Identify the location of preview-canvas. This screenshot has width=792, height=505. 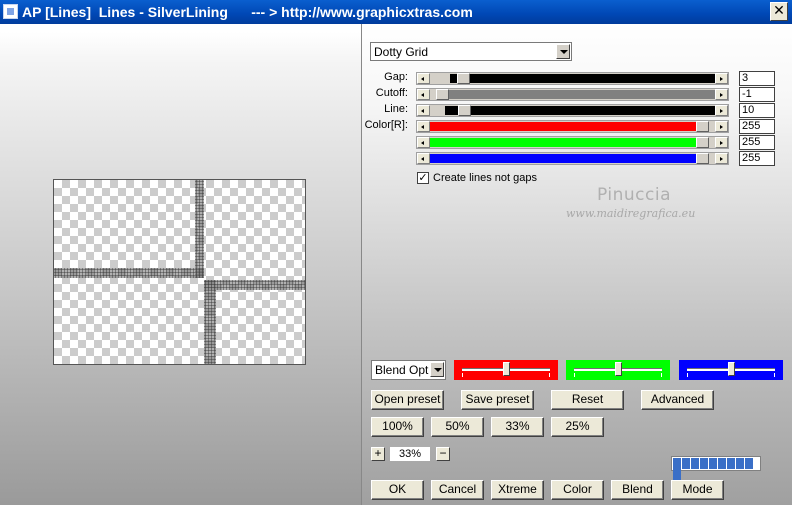
(179, 272).